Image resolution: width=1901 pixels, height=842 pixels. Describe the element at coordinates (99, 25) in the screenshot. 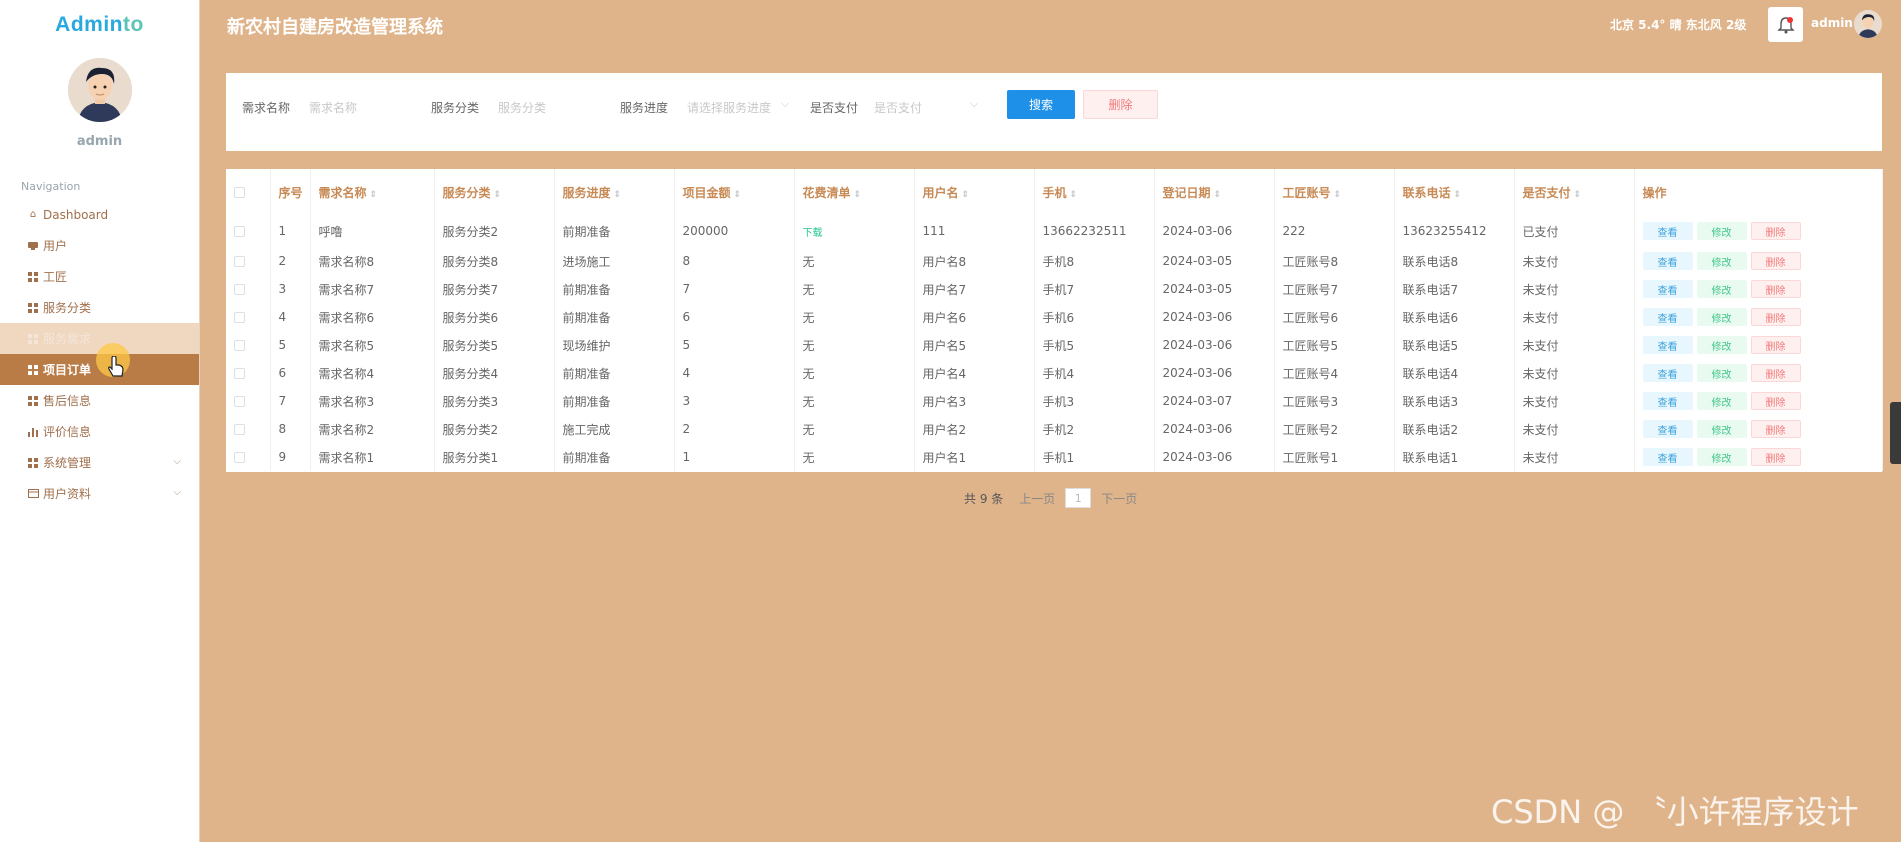

I see `brand-logo: Admin to` at that location.